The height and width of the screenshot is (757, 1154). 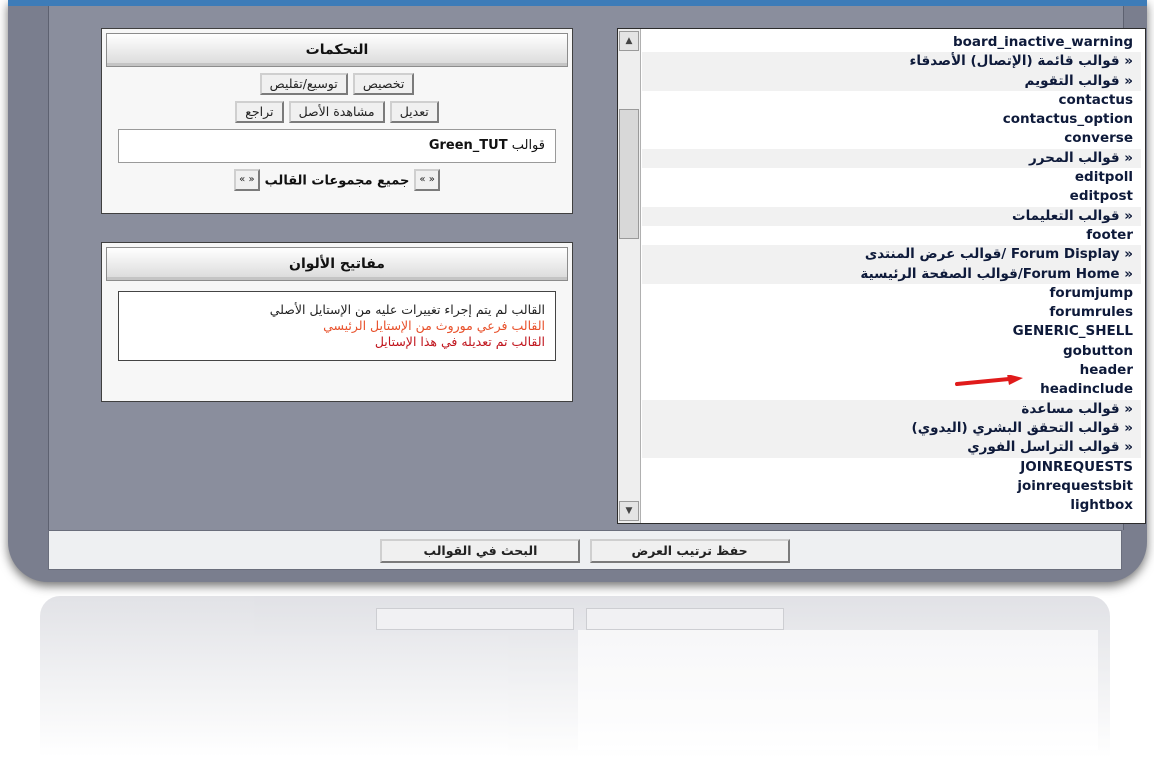 What do you see at coordinates (891, 119) in the screenshot?
I see `template-item: contactus_option` at bounding box center [891, 119].